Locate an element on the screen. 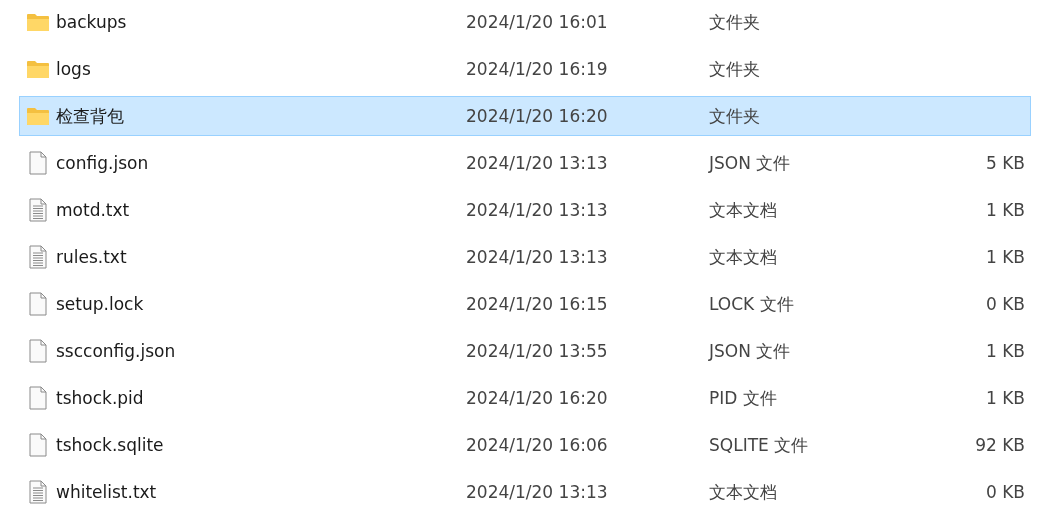 This screenshot has width=1054, height=525. file-row: motd.txt 2024/1/20 13:13 文本文档 1 KB is located at coordinates (525, 210).